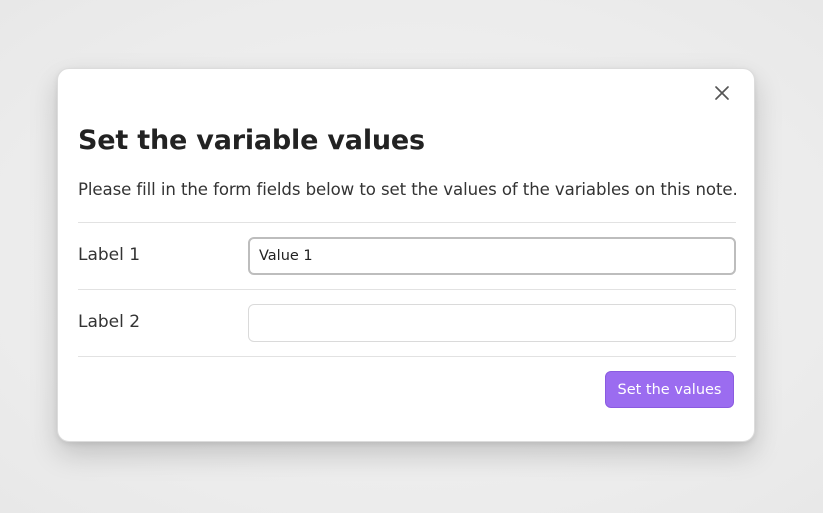 This screenshot has height=513, width=823. I want to click on field-label-1: Label 1, so click(109, 255).